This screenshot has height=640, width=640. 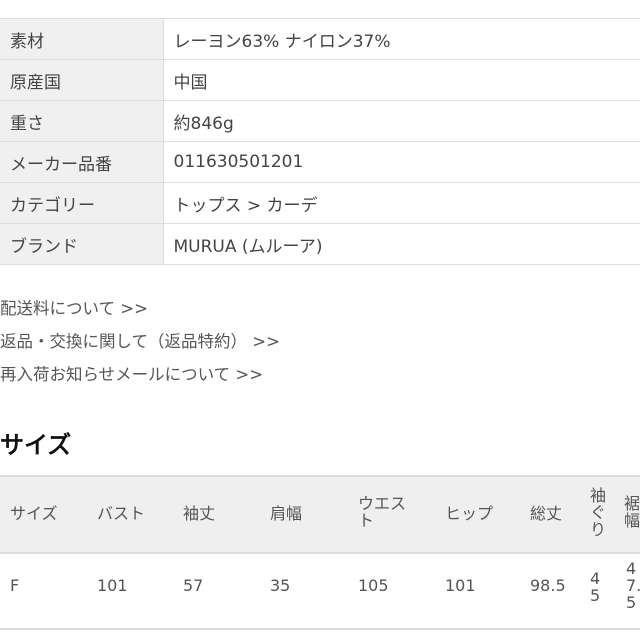 I want to click on spec-row: ブランド MURUA (ムルーア), so click(x=320, y=244).